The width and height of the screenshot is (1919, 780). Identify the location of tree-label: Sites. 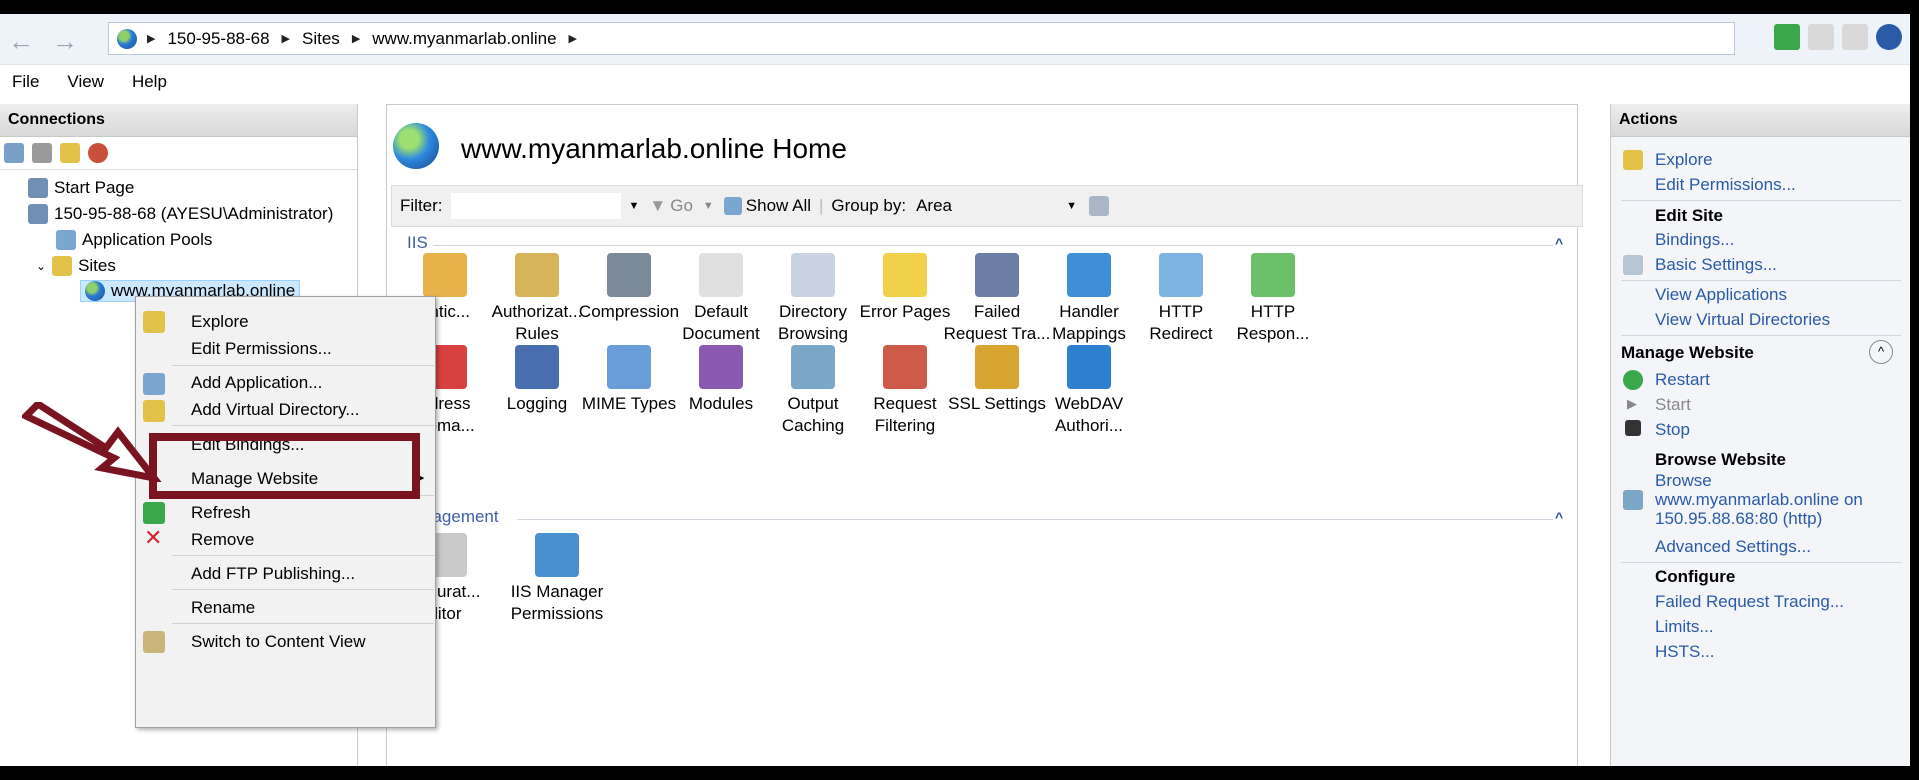
(97, 265).